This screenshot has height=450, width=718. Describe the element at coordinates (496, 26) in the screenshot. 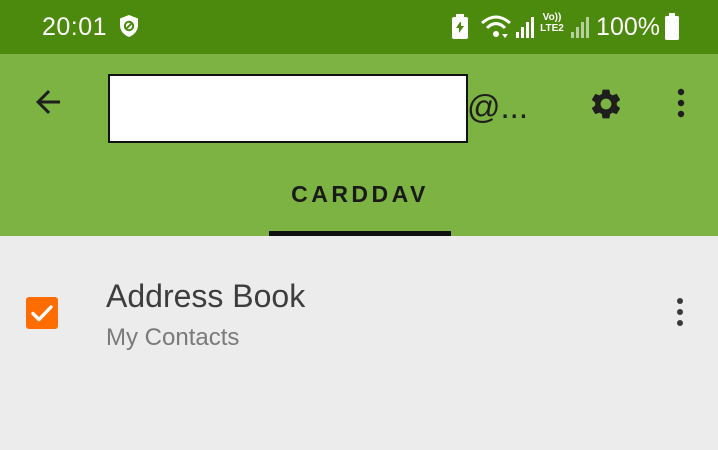

I see `wifi-icon` at that location.